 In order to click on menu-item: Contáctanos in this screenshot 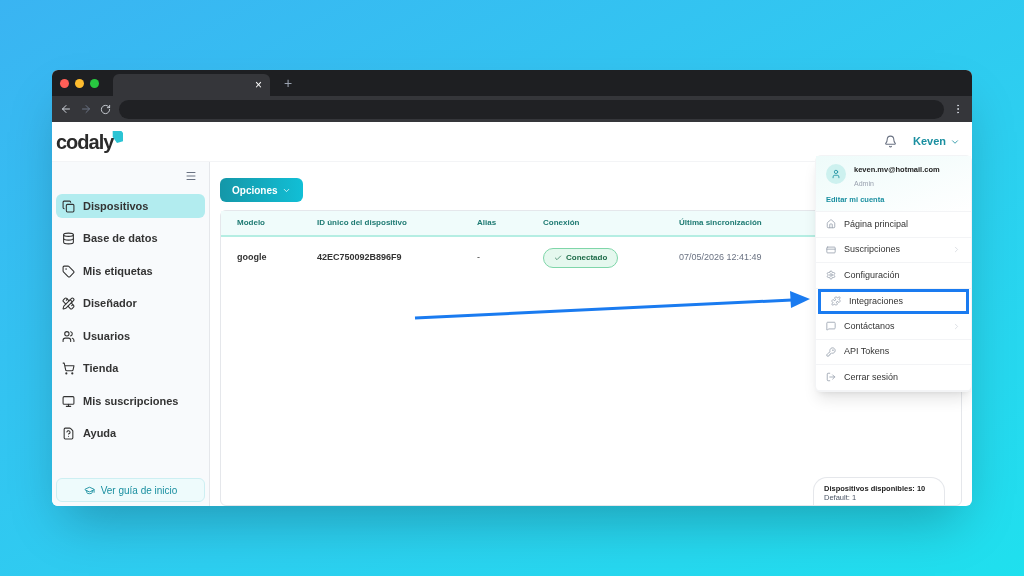, I will do `click(893, 327)`.